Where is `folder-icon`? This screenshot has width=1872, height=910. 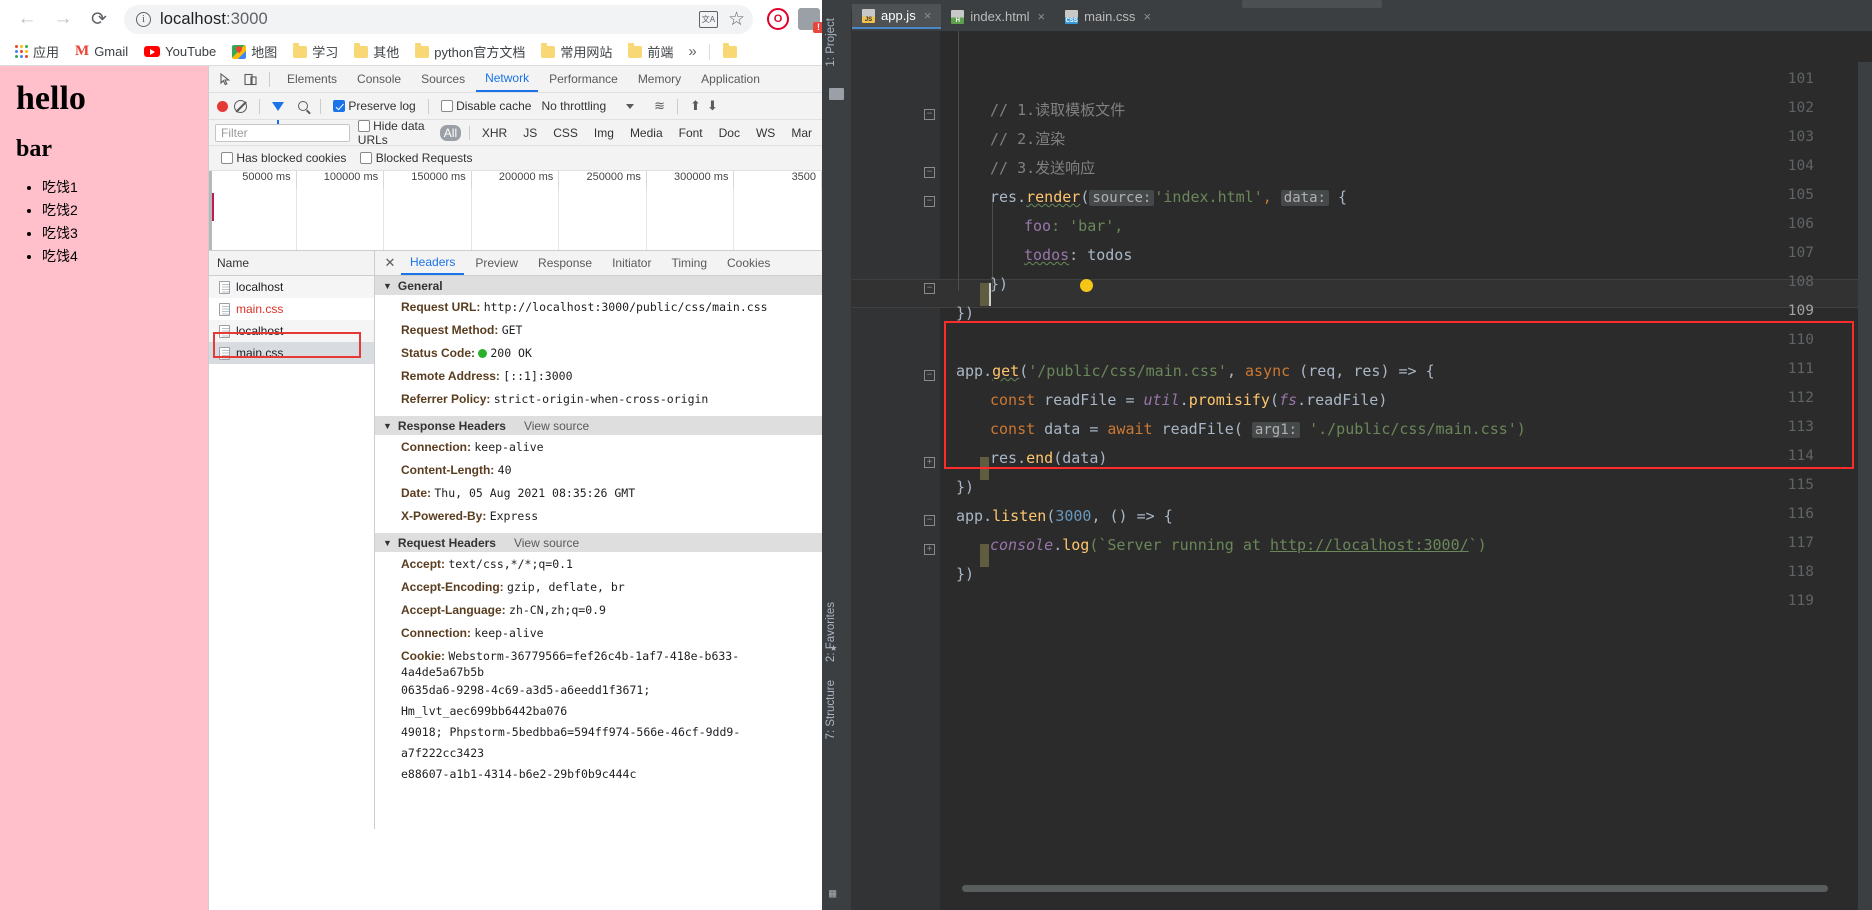 folder-icon is located at coordinates (635, 50).